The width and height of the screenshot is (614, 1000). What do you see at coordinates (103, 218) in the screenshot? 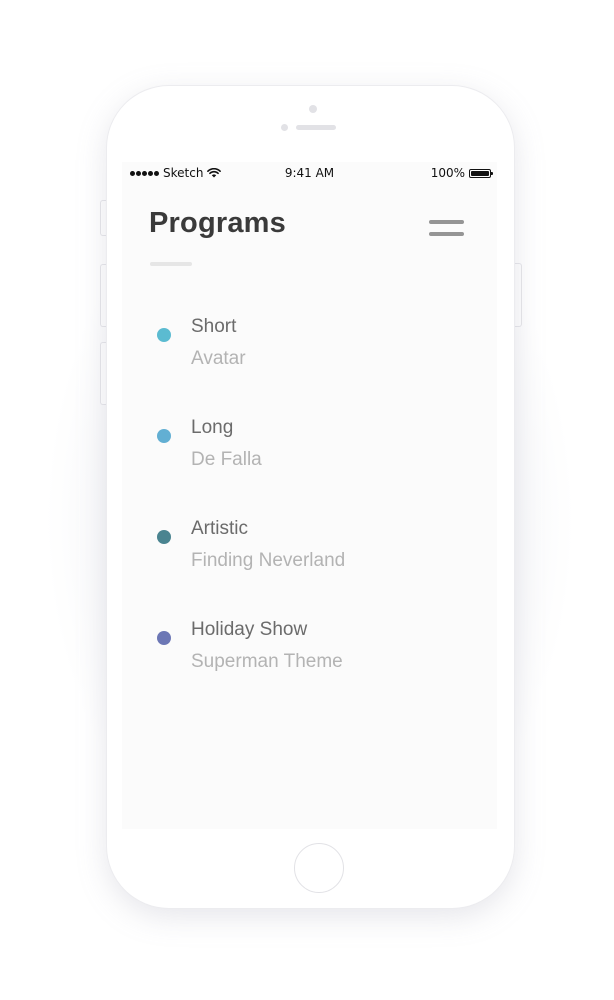
I see `mute-switch` at bounding box center [103, 218].